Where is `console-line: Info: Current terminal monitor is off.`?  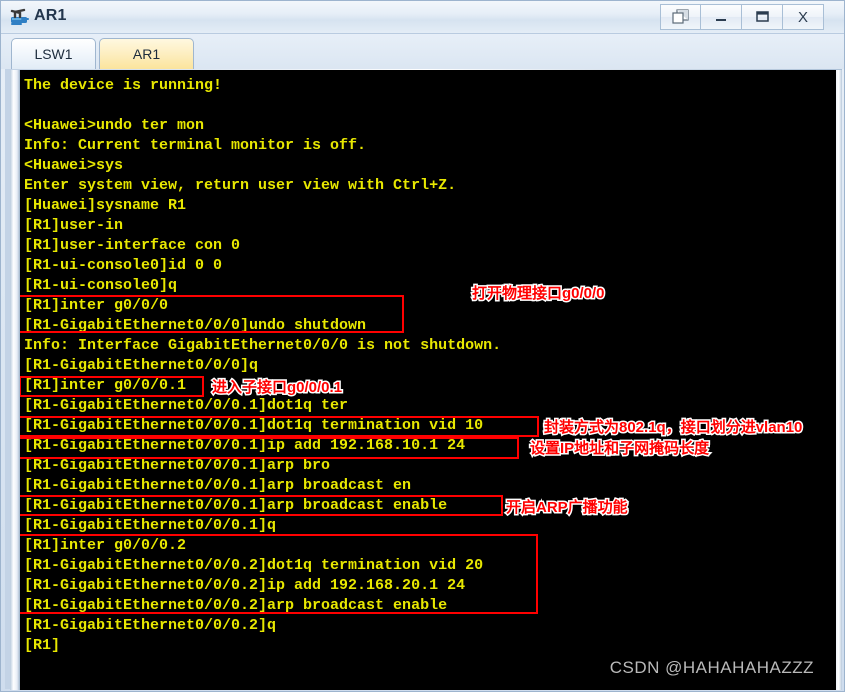 console-line: Info: Current terminal monitor is off. is located at coordinates (195, 145).